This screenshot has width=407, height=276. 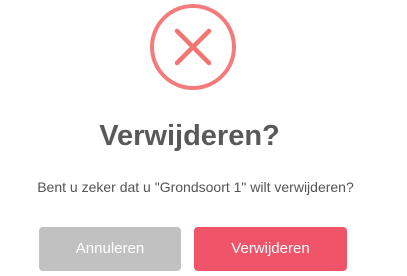 I want to click on error-x-icon, so click(x=193, y=47).